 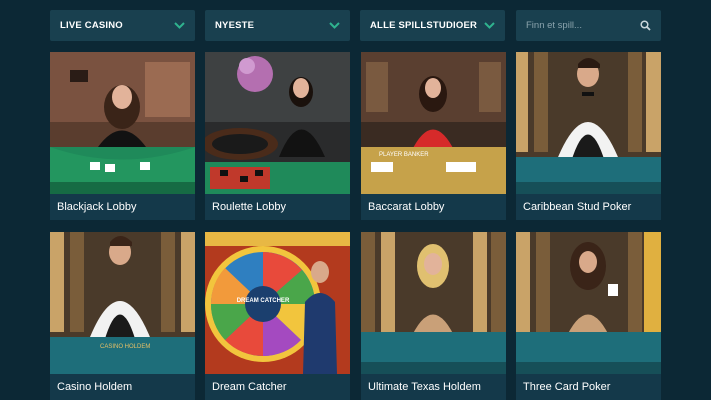 What do you see at coordinates (91, 25) in the screenshot?
I see `category-filter-label: LIVE CASINO` at bounding box center [91, 25].